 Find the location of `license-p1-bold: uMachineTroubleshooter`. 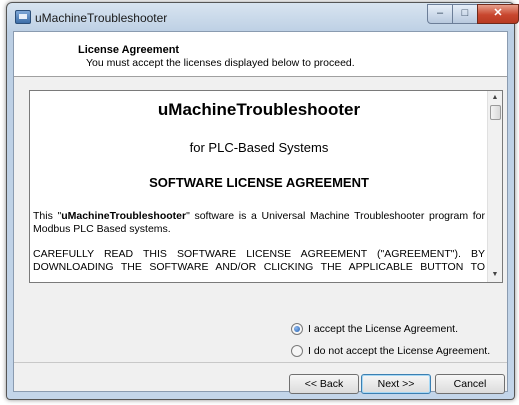

license-p1-bold: uMachineTroubleshooter is located at coordinates (124, 216).